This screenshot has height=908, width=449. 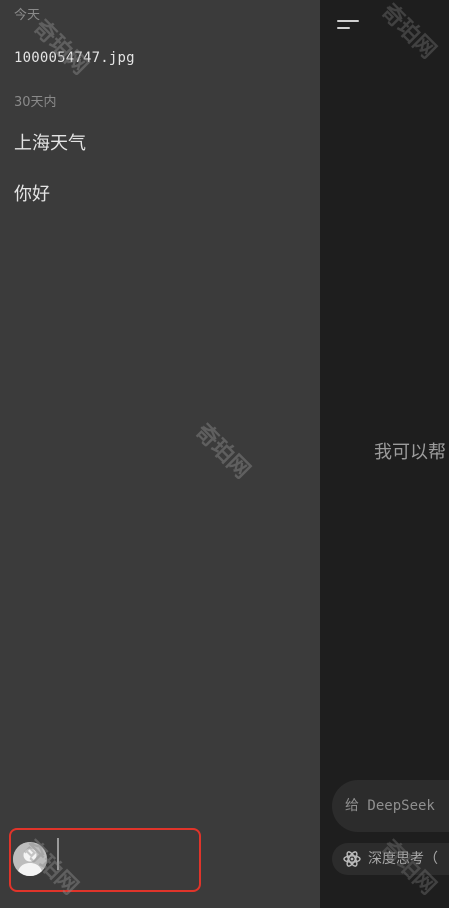 What do you see at coordinates (410, 452) in the screenshot?
I see `welcome-text: 我可以帮` at bounding box center [410, 452].